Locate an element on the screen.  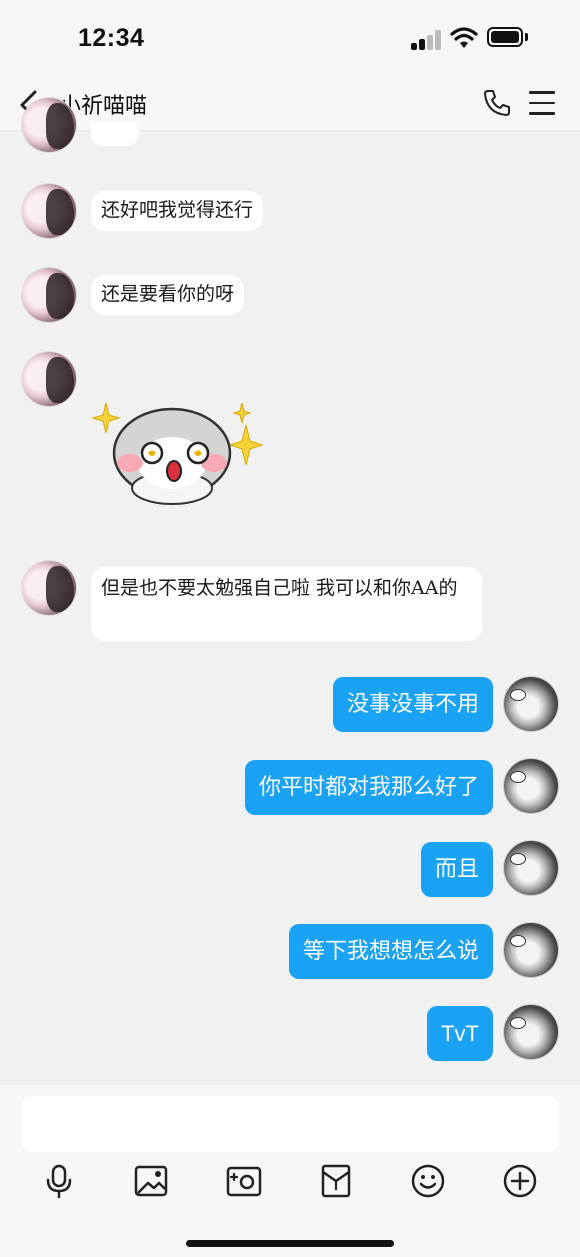
status-time: 12:34 is located at coordinates (111, 38).